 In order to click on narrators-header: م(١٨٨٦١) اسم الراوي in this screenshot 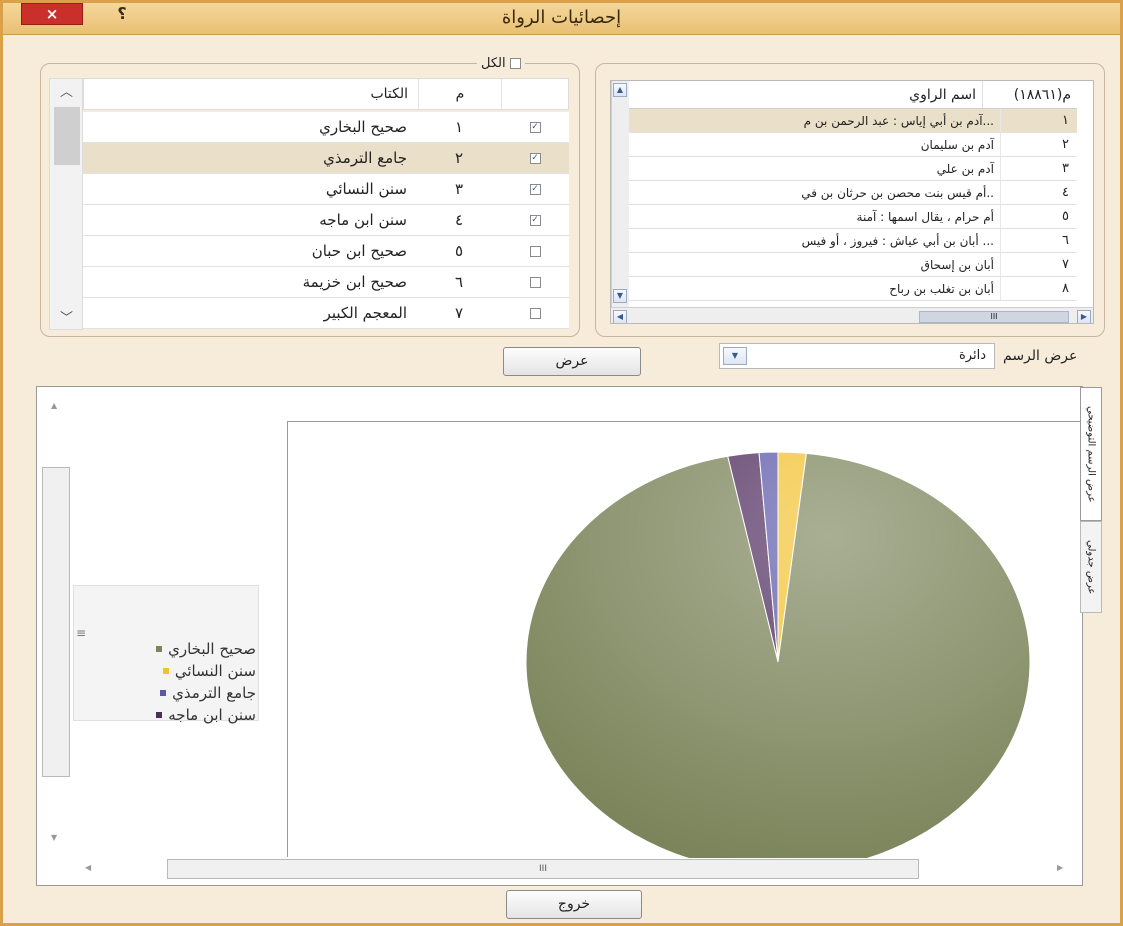, I will do `click(844, 95)`.